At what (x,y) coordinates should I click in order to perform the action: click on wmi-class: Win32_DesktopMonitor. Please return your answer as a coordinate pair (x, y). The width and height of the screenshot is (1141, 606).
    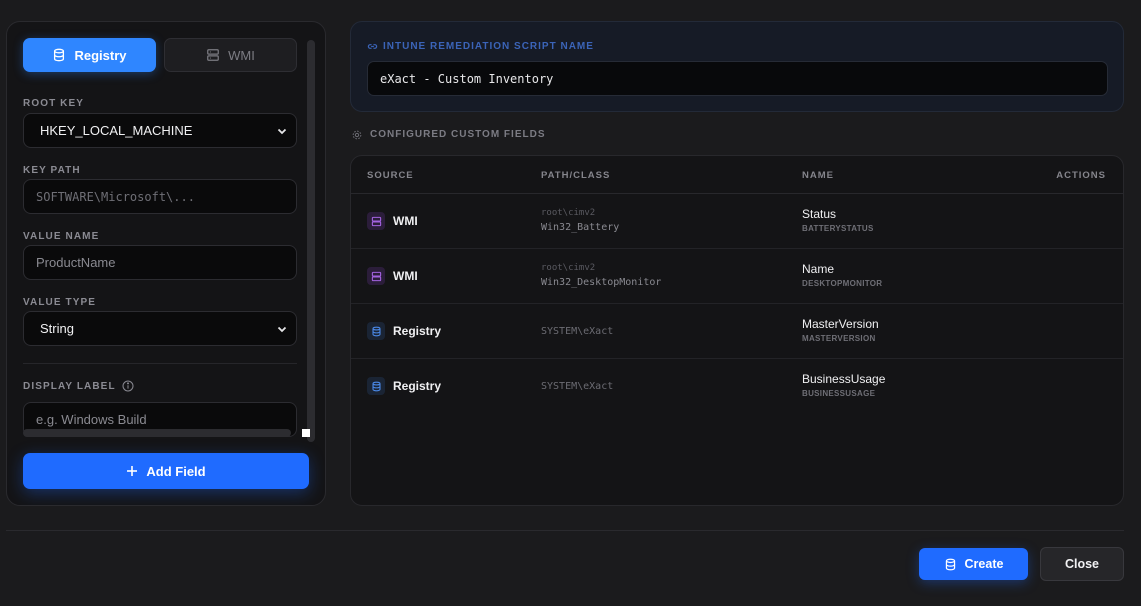
    Looking at the image, I should click on (601, 282).